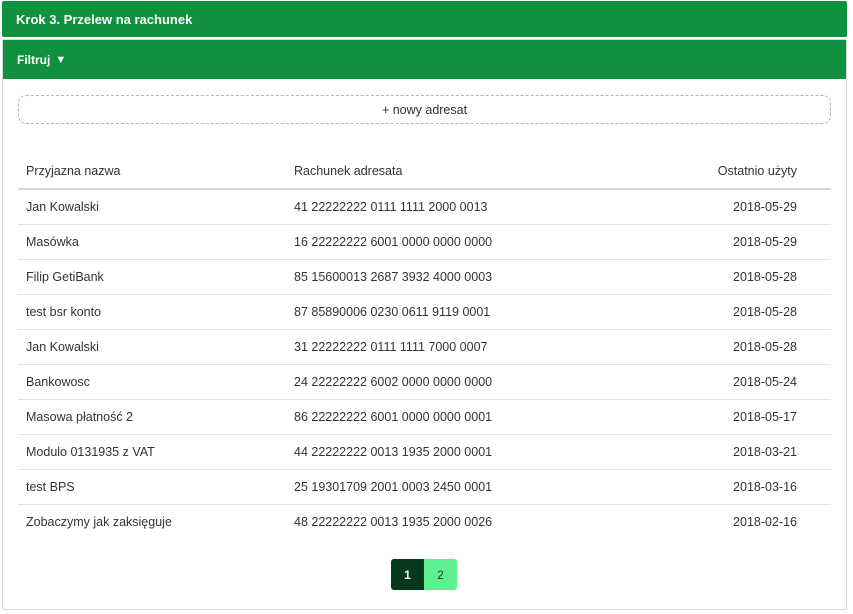 Image resolution: width=853 pixels, height=614 pixels. What do you see at coordinates (152, 312) in the screenshot?
I see `cell-name: test bsr konto` at bounding box center [152, 312].